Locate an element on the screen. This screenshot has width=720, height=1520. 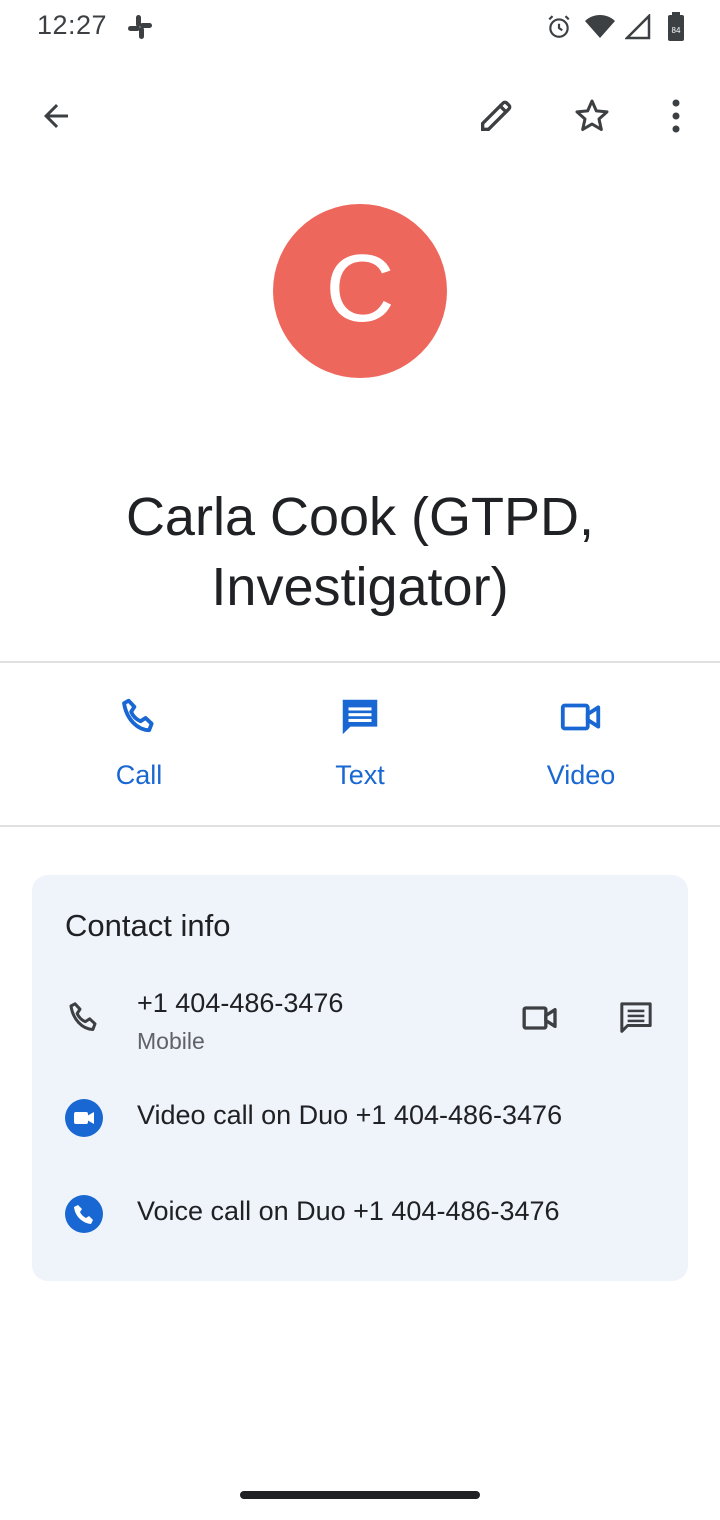
video-call-number-button is located at coordinates (540, 1020).